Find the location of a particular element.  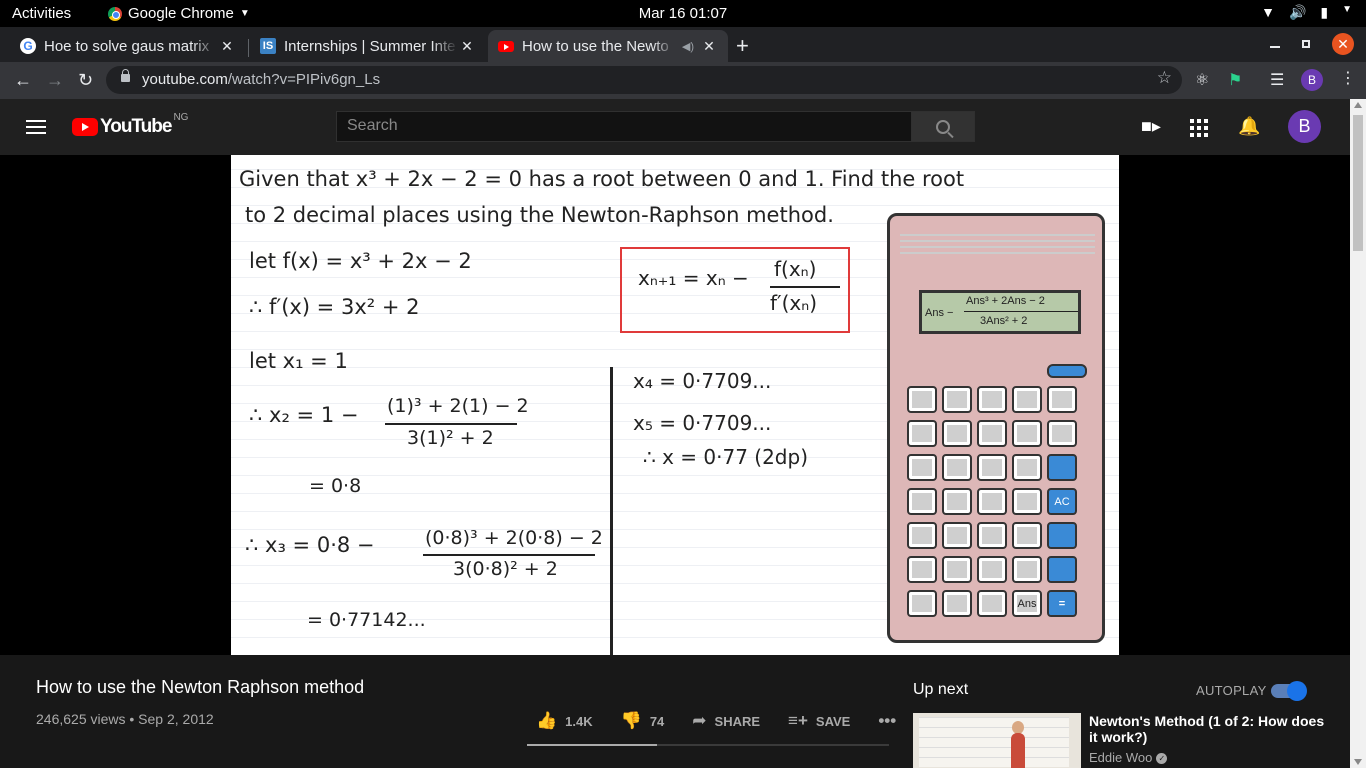

x2-value: = 0·8 is located at coordinates (335, 486).